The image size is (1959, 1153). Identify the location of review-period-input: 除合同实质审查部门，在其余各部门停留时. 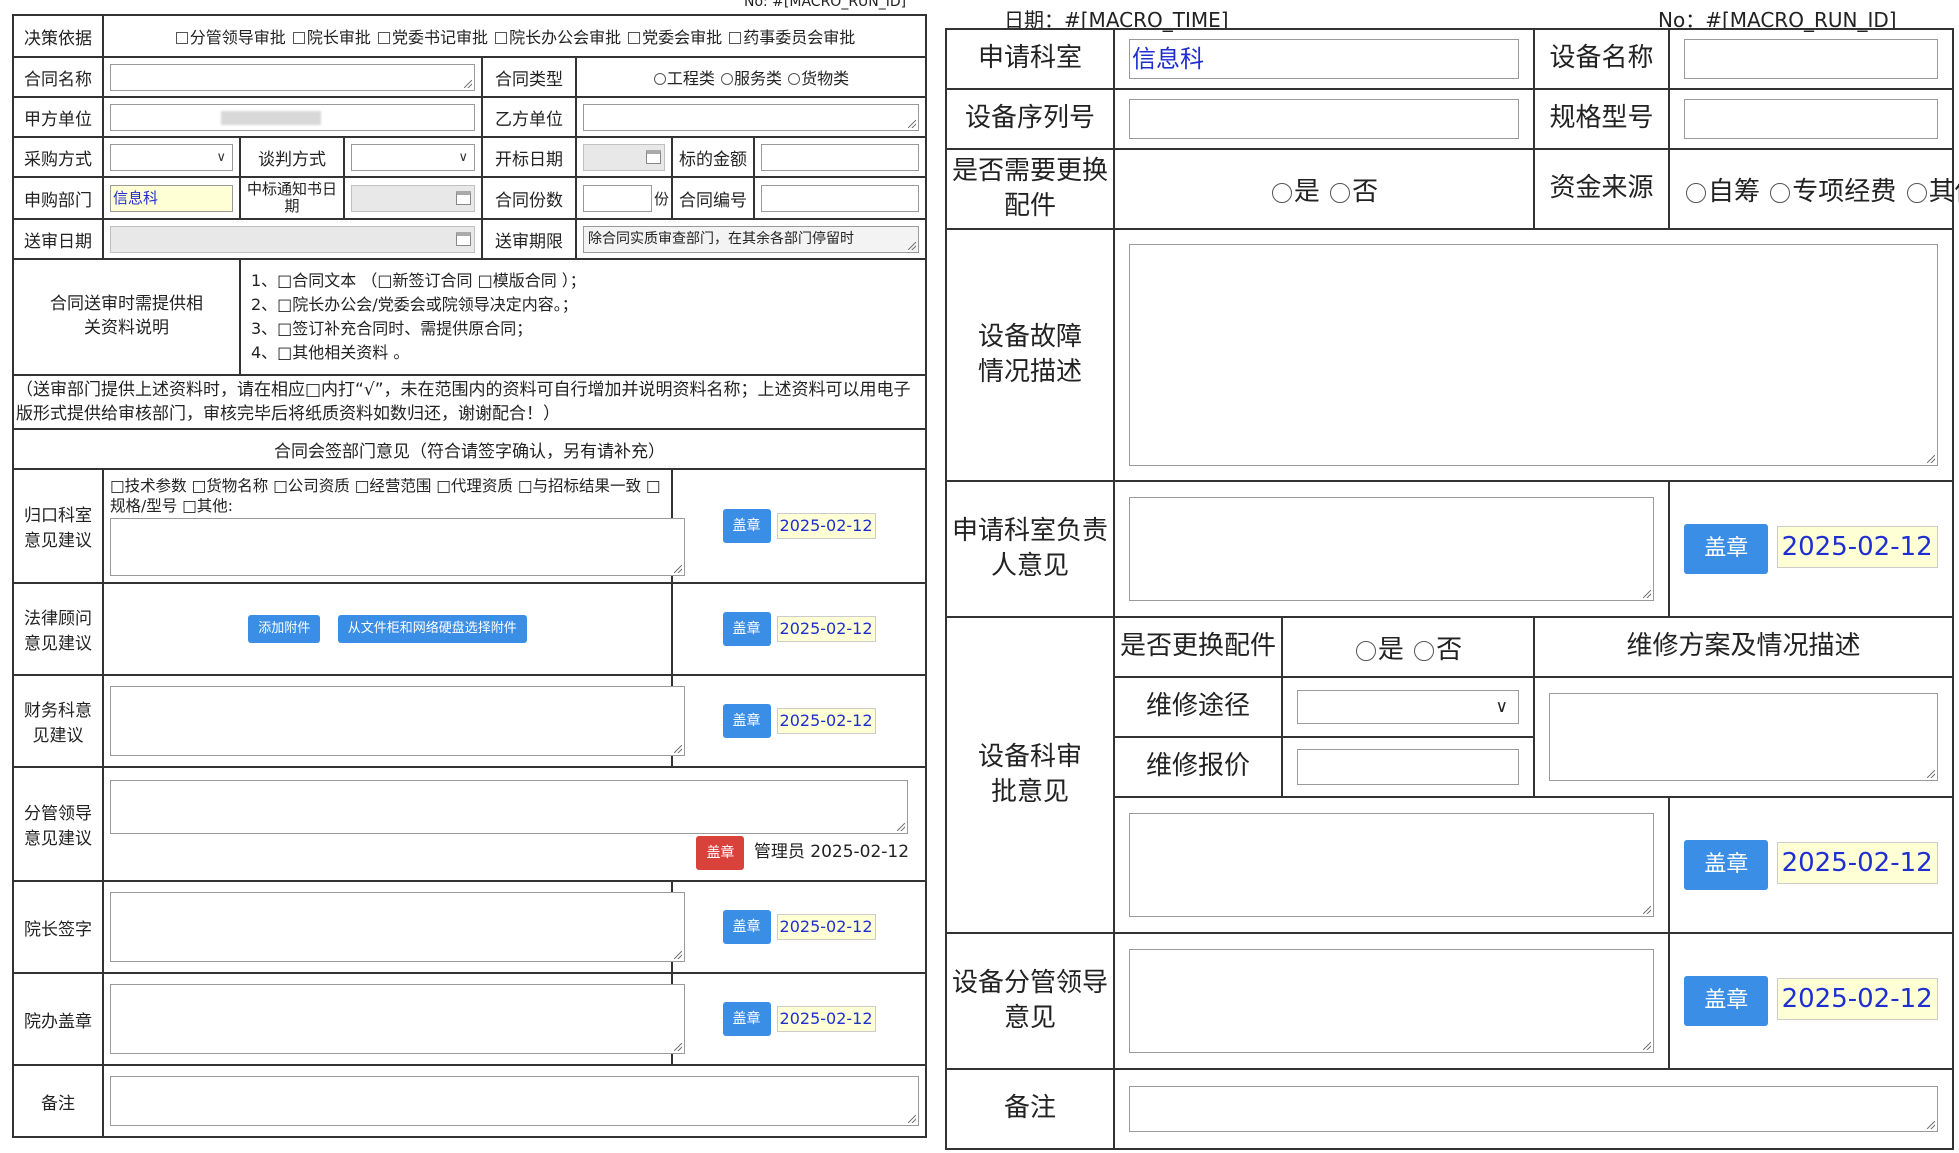
(751, 239).